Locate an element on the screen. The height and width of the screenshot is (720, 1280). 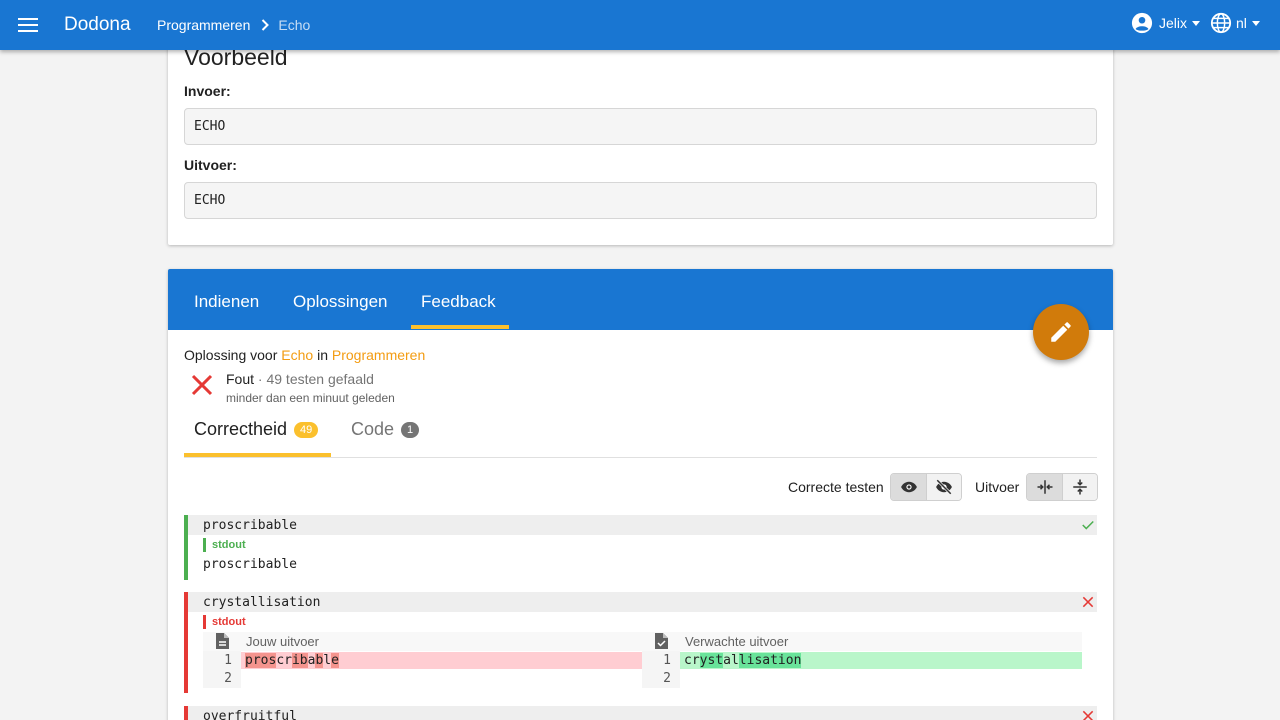
test-input-text: proscribable is located at coordinates (250, 525).